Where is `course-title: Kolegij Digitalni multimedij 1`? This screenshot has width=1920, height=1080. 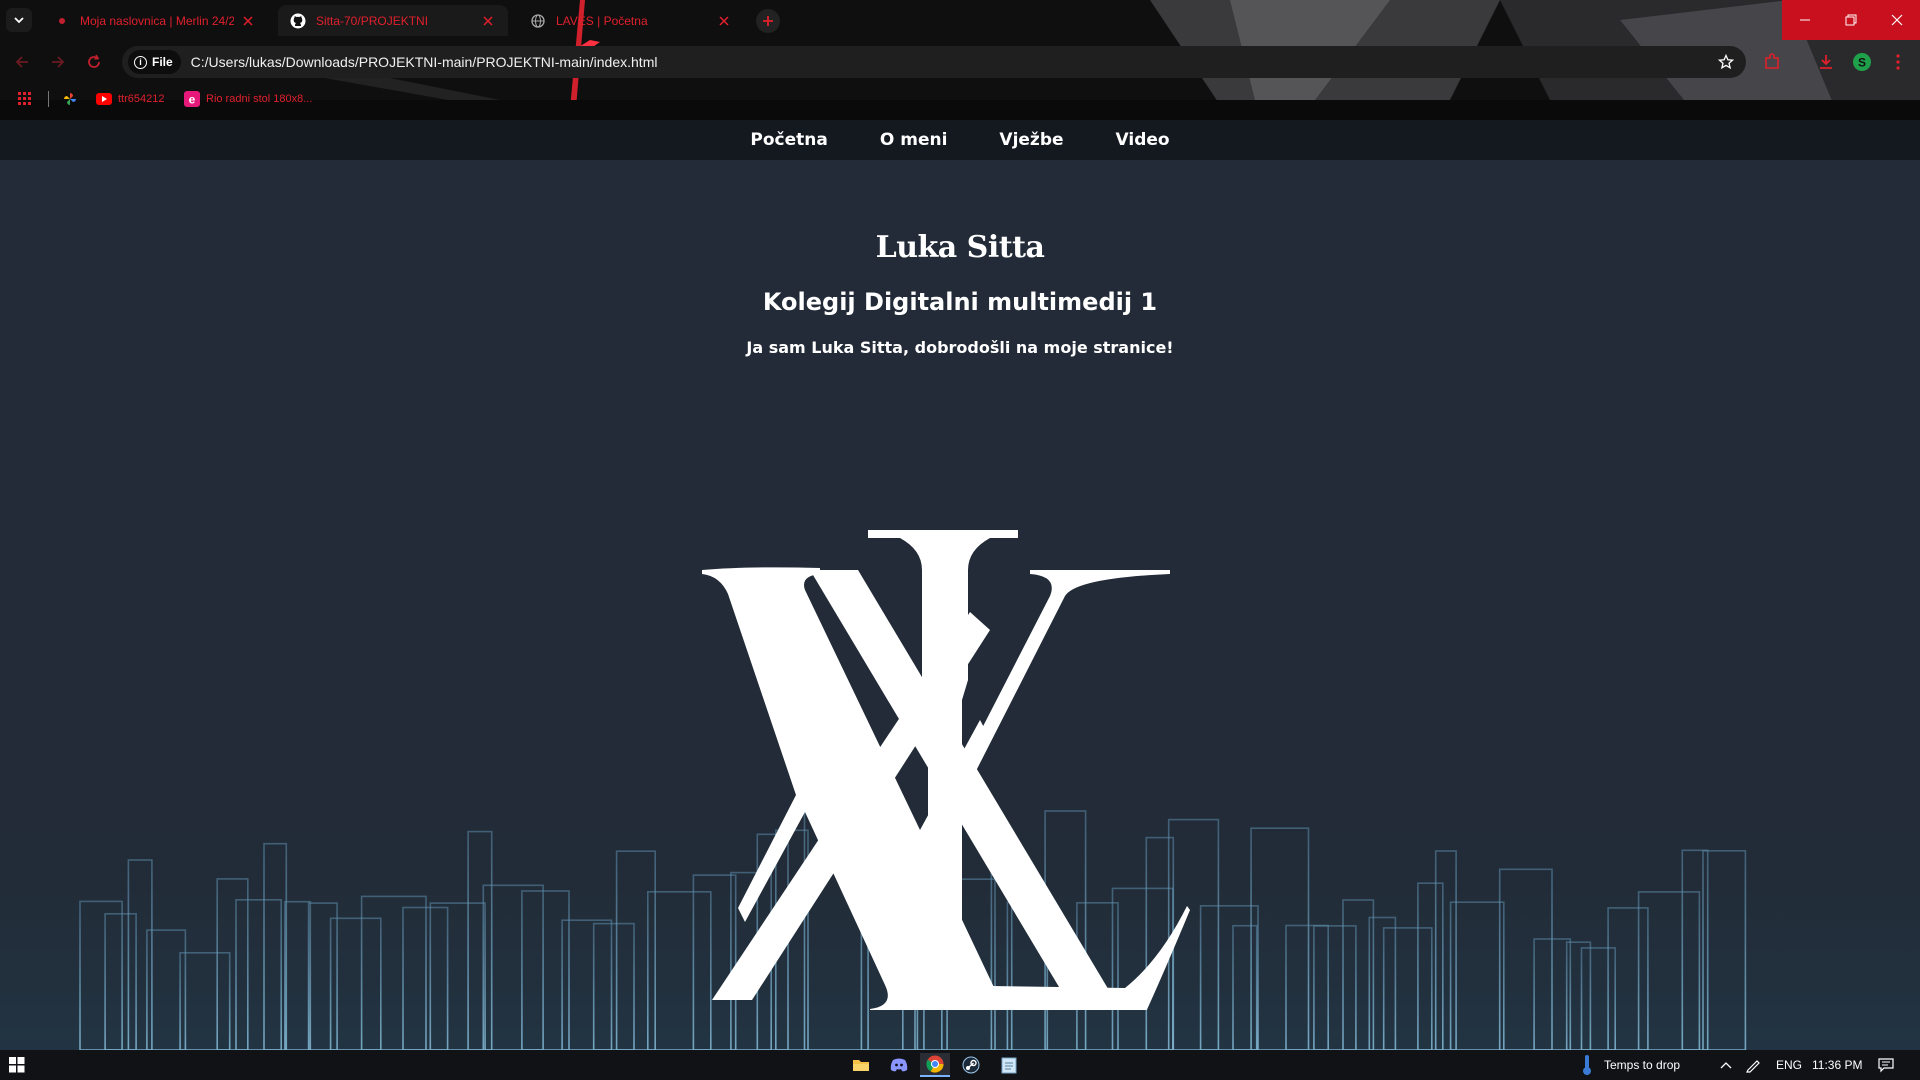
course-title: Kolegij Digitalni multimedij 1 is located at coordinates (960, 302).